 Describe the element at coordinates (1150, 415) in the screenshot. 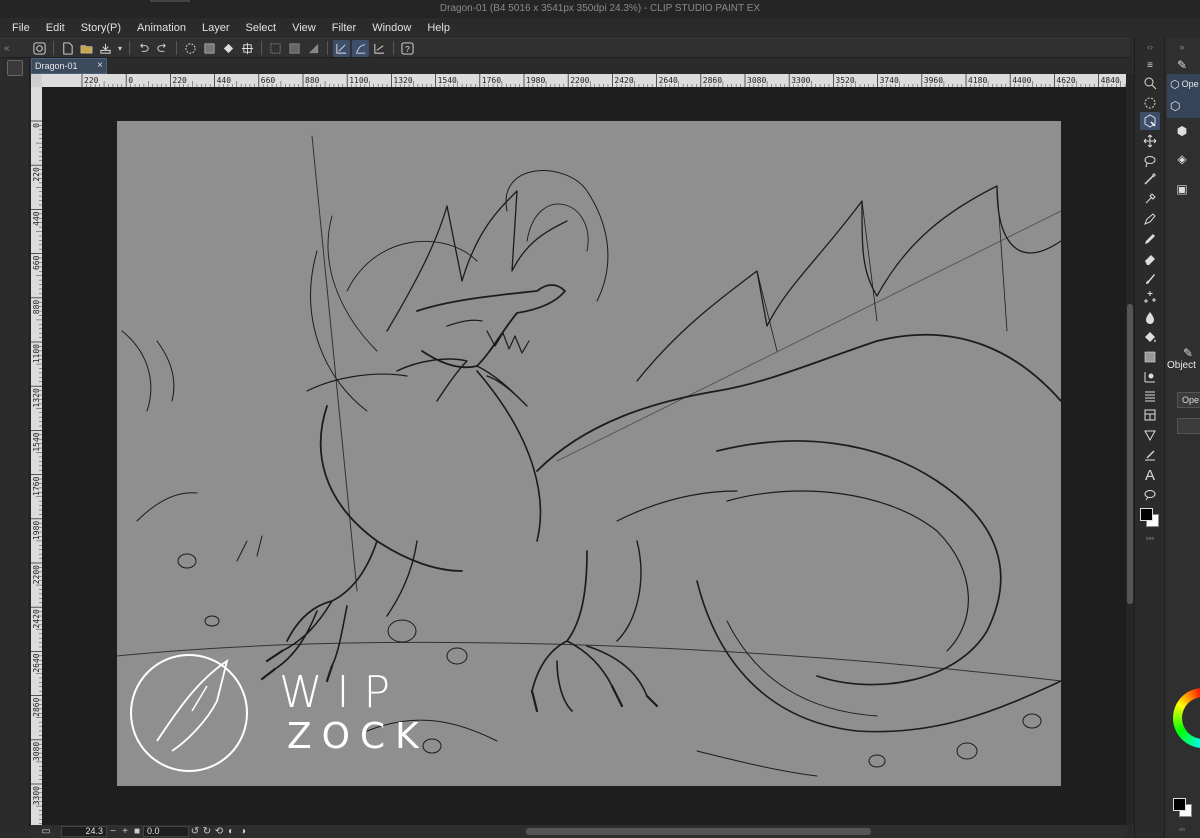

I see `panel-icon` at that location.